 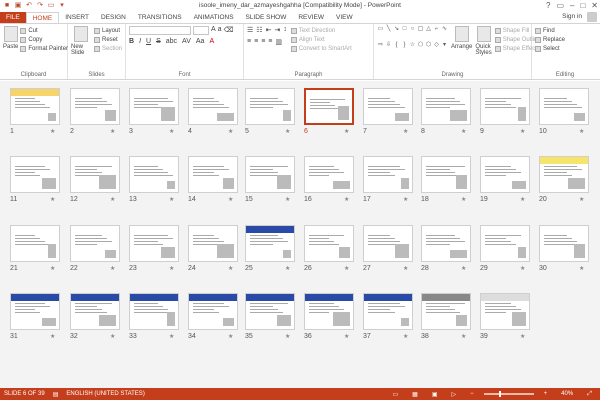 What do you see at coordinates (10, 39) in the screenshot?
I see `paste-button: Paste` at bounding box center [10, 39].